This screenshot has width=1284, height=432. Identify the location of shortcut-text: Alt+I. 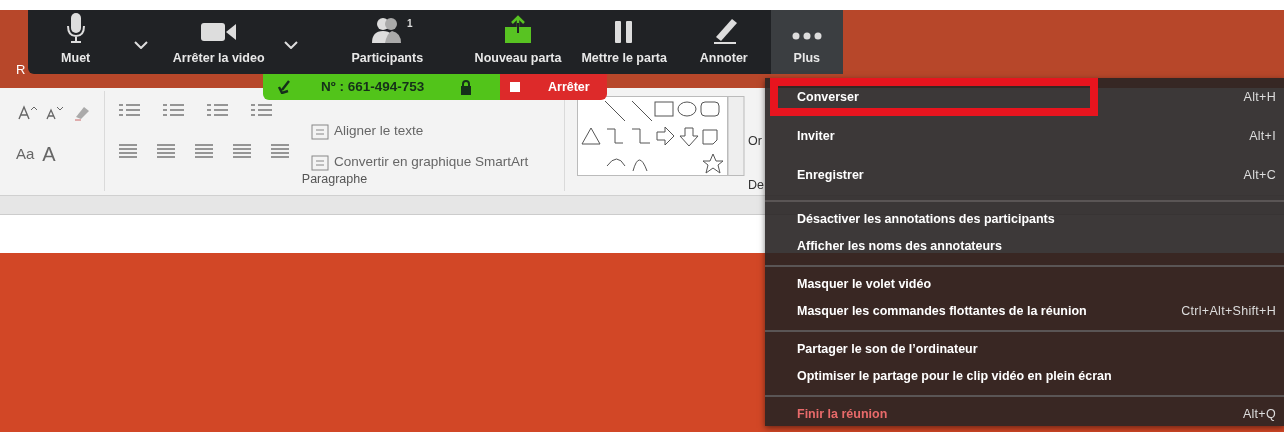
(1262, 137).